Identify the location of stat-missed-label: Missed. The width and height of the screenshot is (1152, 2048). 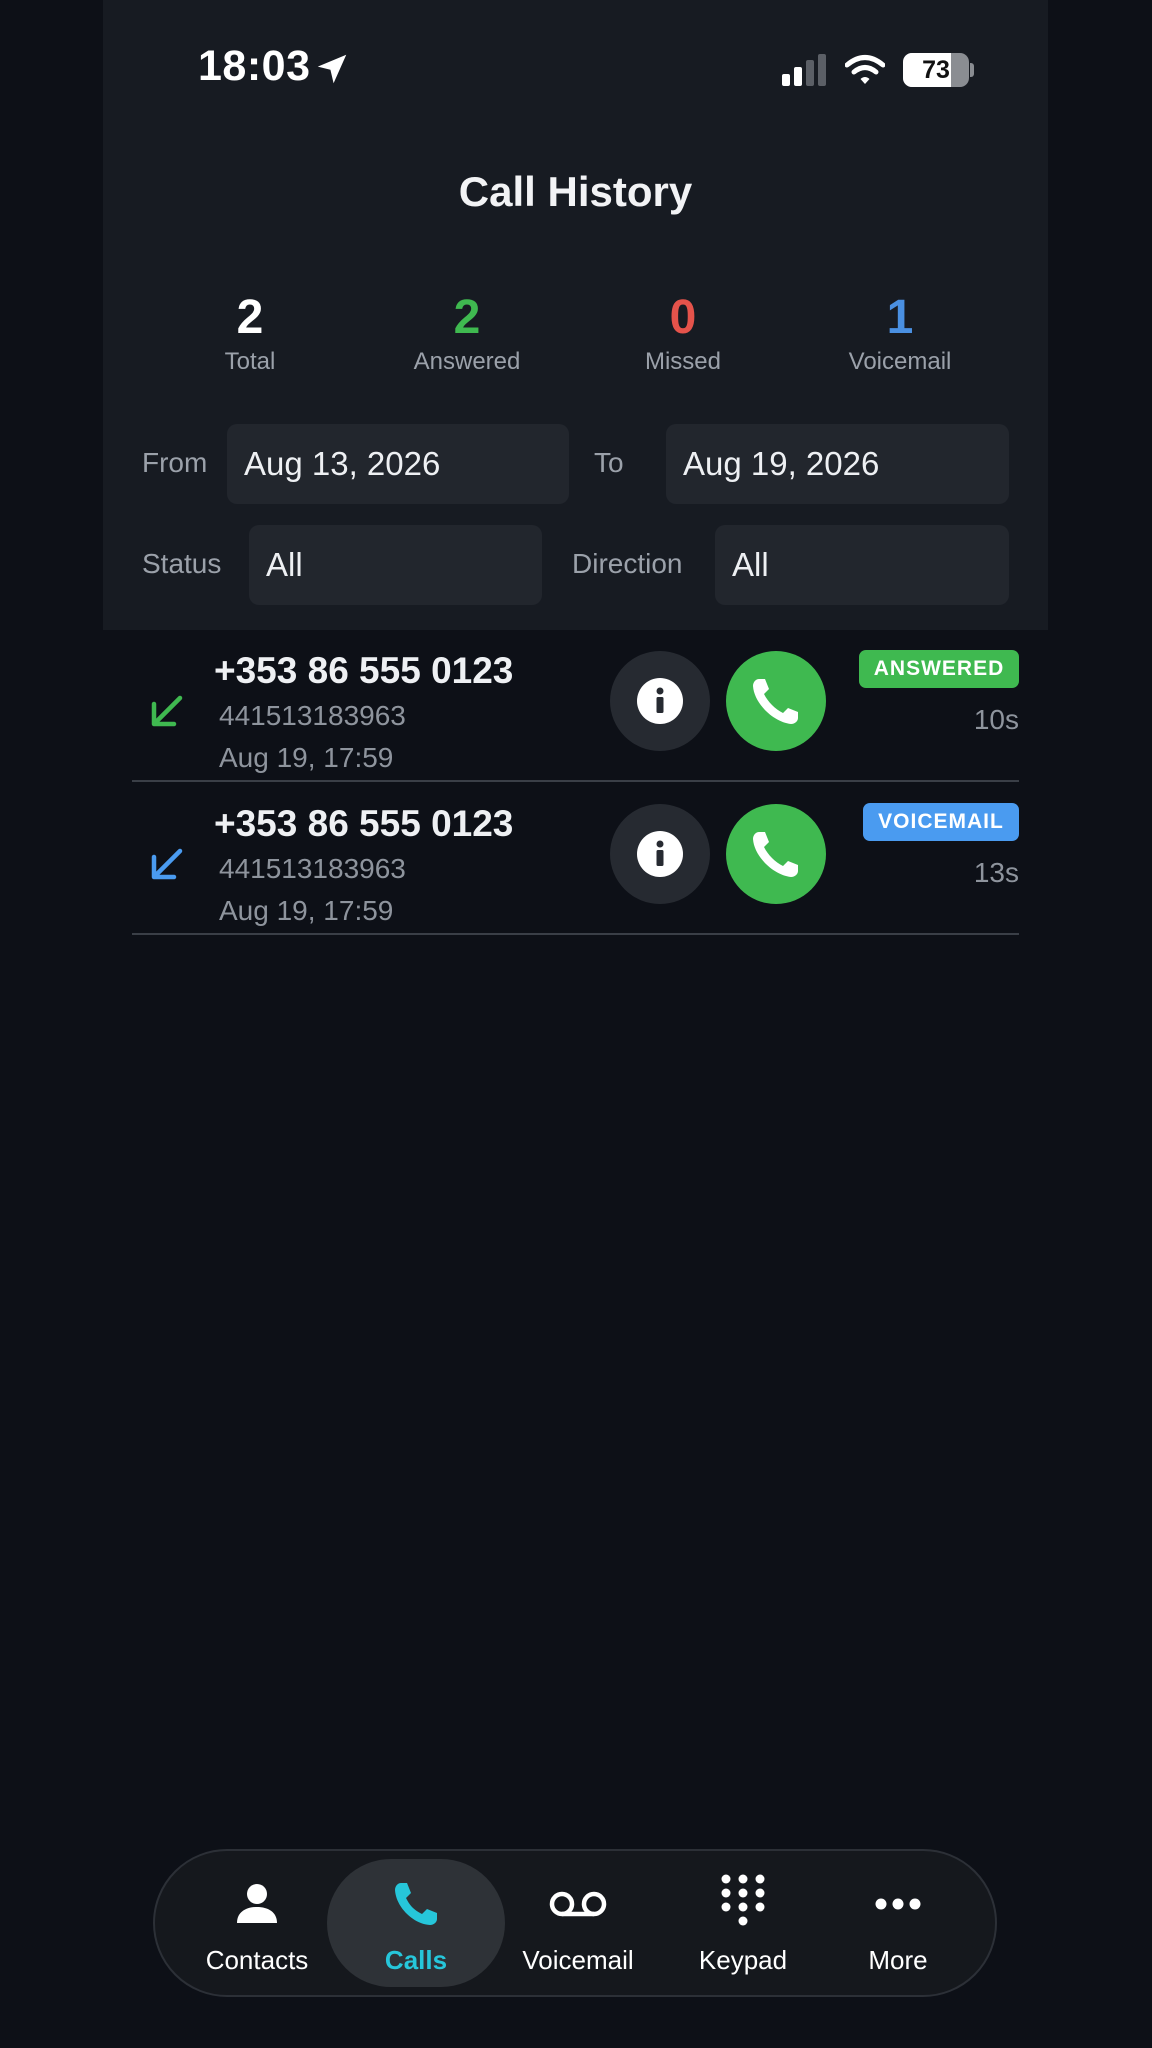
(683, 361).